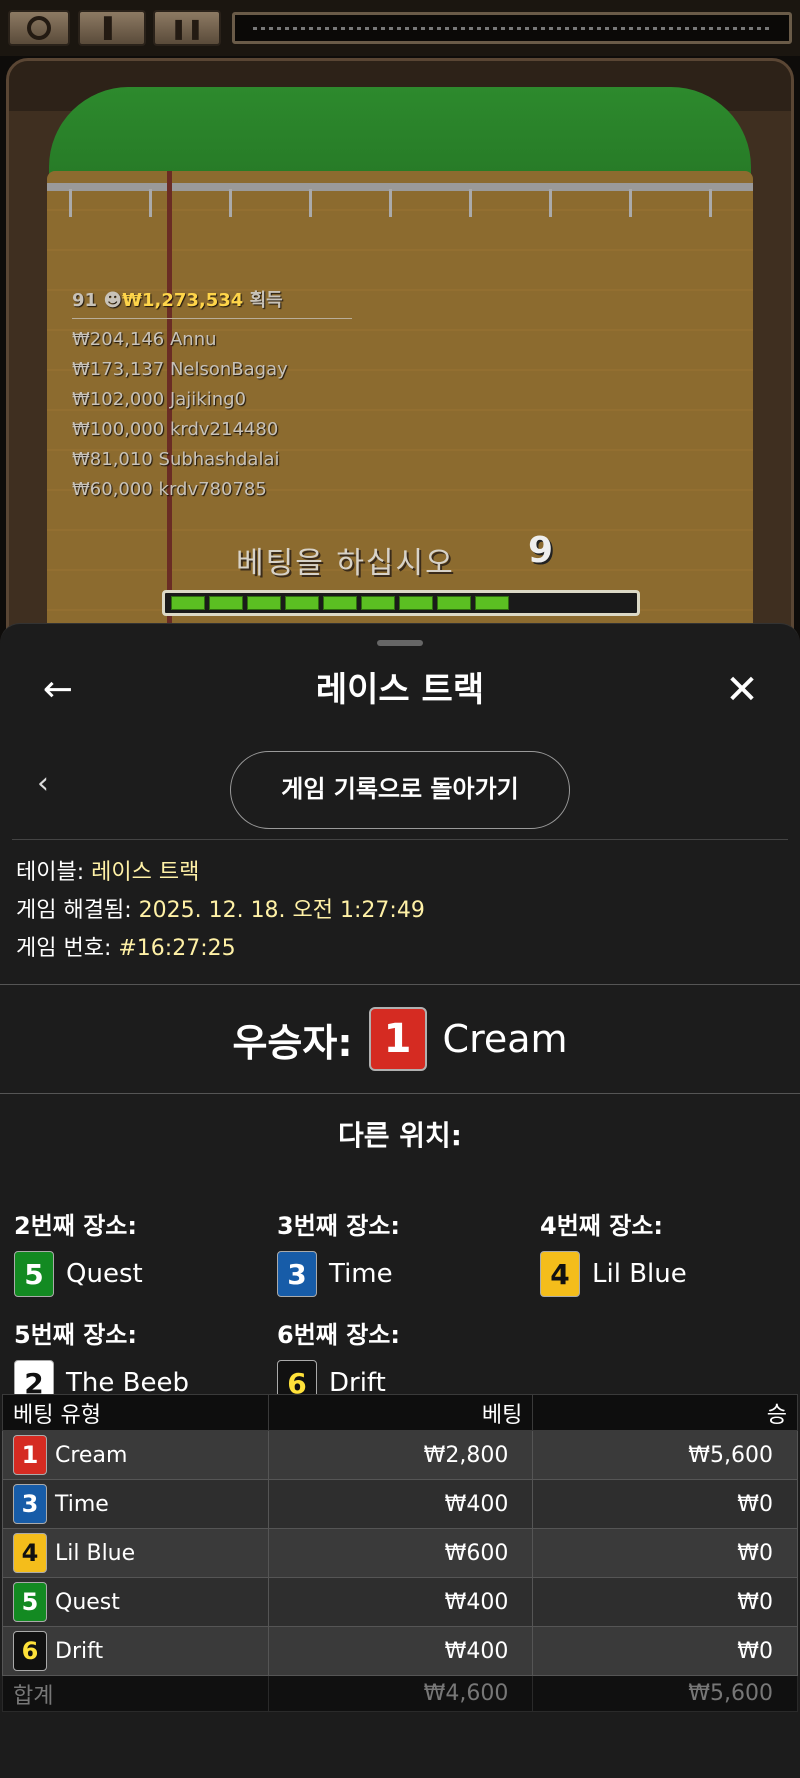 This screenshot has width=800, height=1778. I want to click on winner-number-badge: 1, so click(397, 1039).